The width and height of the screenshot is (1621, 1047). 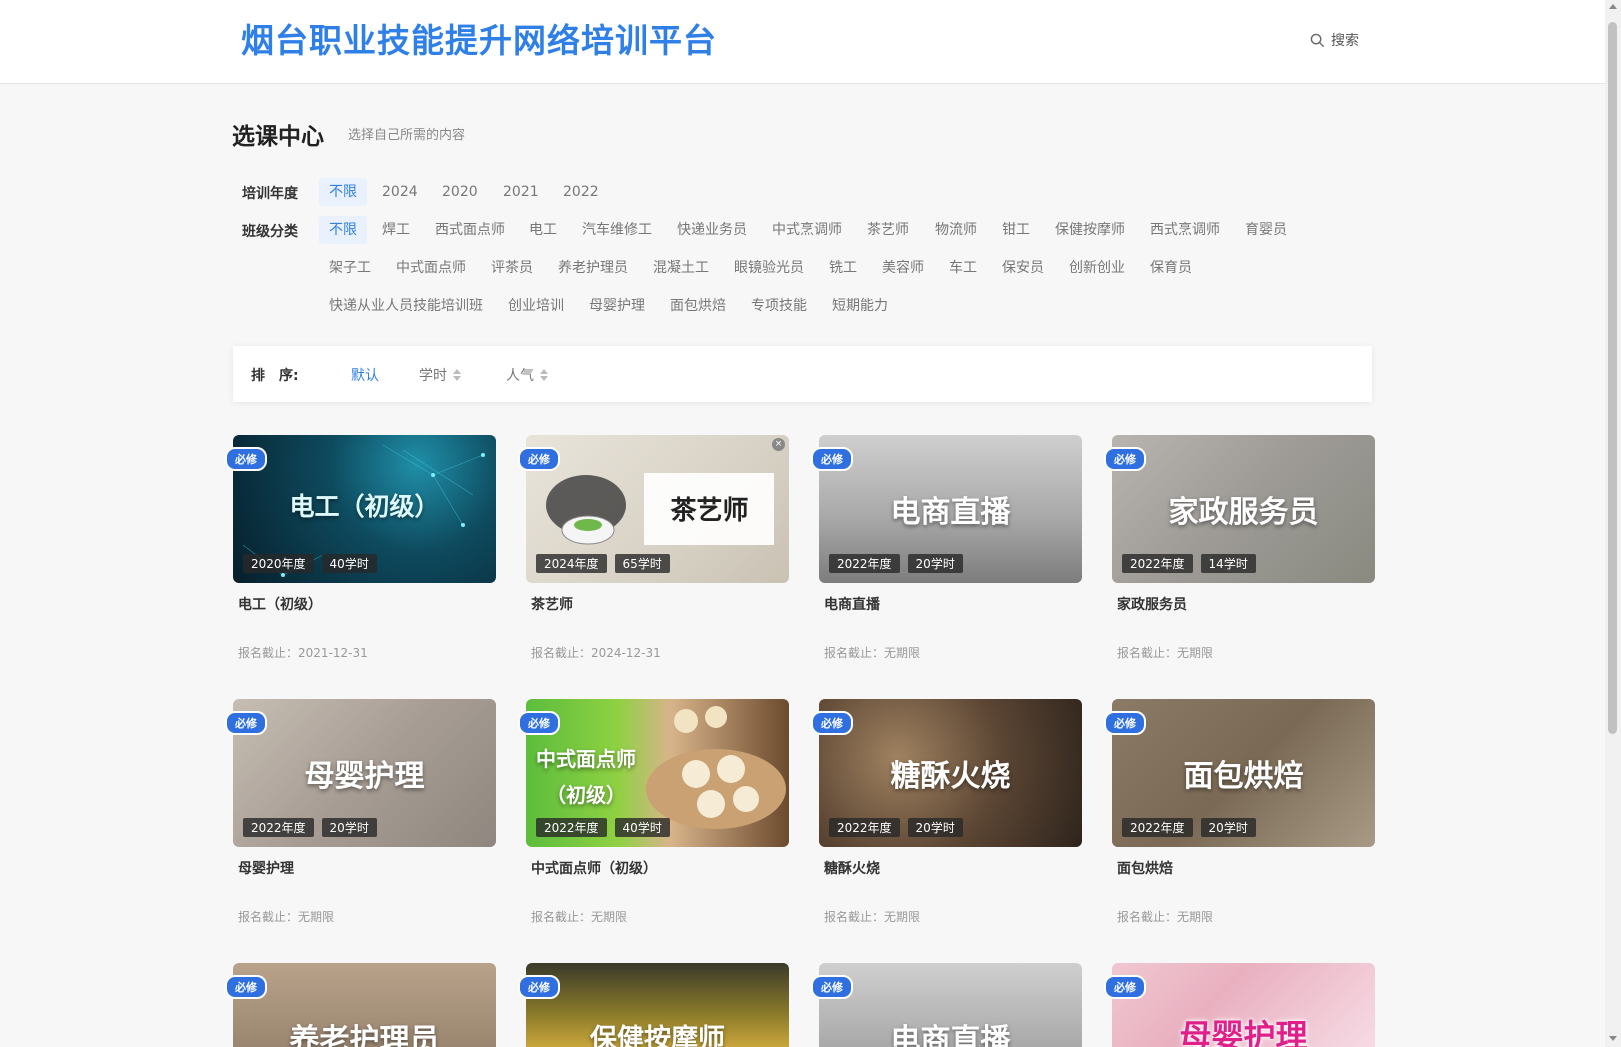 I want to click on course-thumbnail: 糖酥火烧 2022年度 20学时, so click(x=950, y=773).